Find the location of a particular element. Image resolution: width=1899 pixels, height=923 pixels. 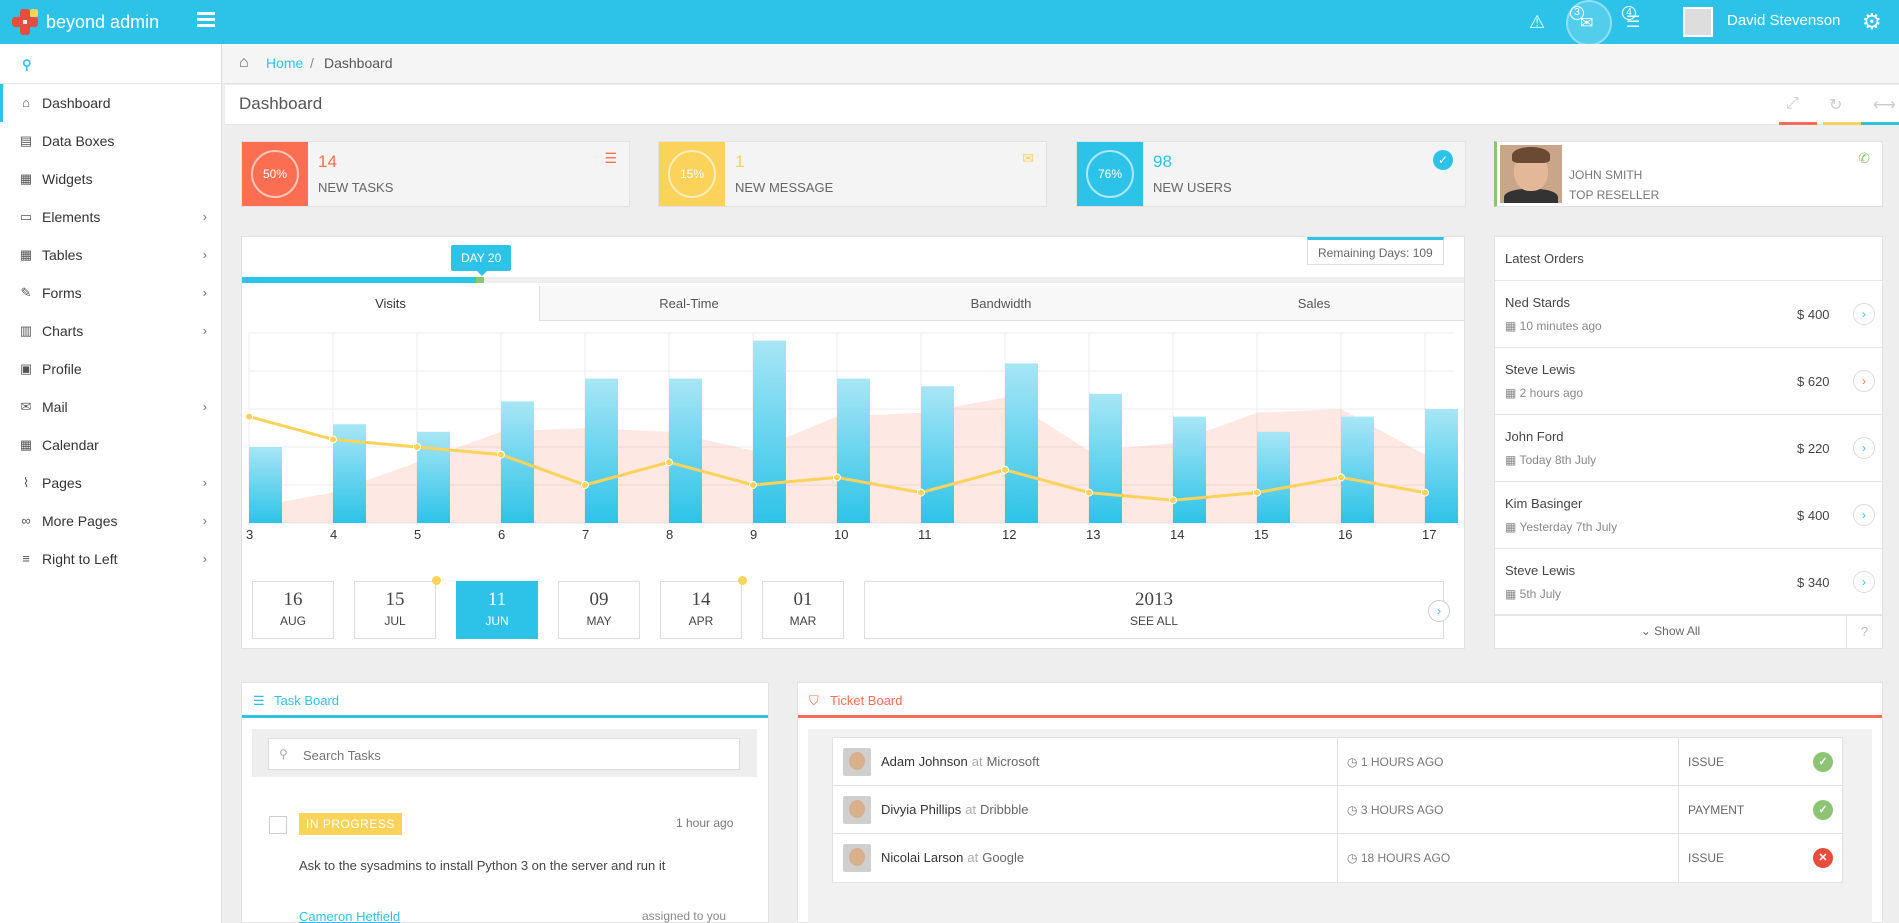

sidebar-item-data-boxes: ▤ Data Boxes is located at coordinates (110, 141).